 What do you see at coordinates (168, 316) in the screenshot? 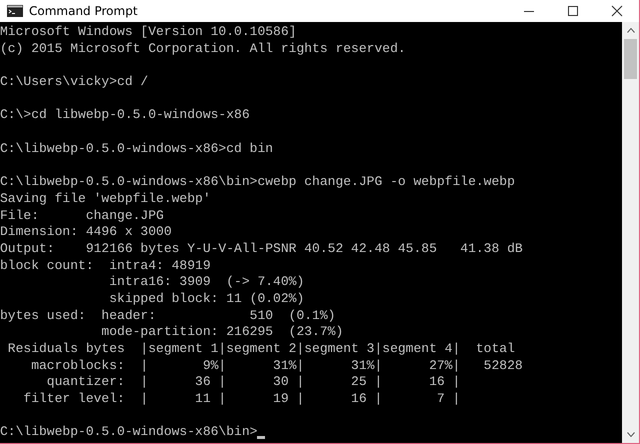
I see `console-line: bytes used: header: 510 (0.1%)` at bounding box center [168, 316].